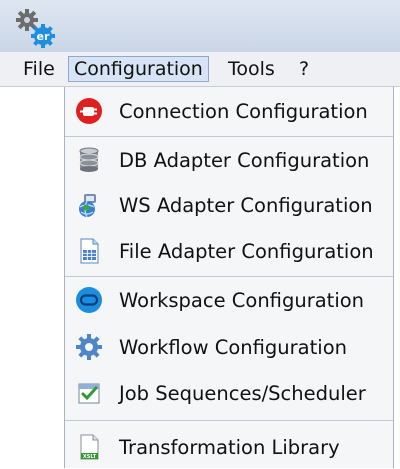 The width and height of the screenshot is (400, 469). What do you see at coordinates (243, 111) in the screenshot?
I see `menu-item-label: Connection Configuration` at bounding box center [243, 111].